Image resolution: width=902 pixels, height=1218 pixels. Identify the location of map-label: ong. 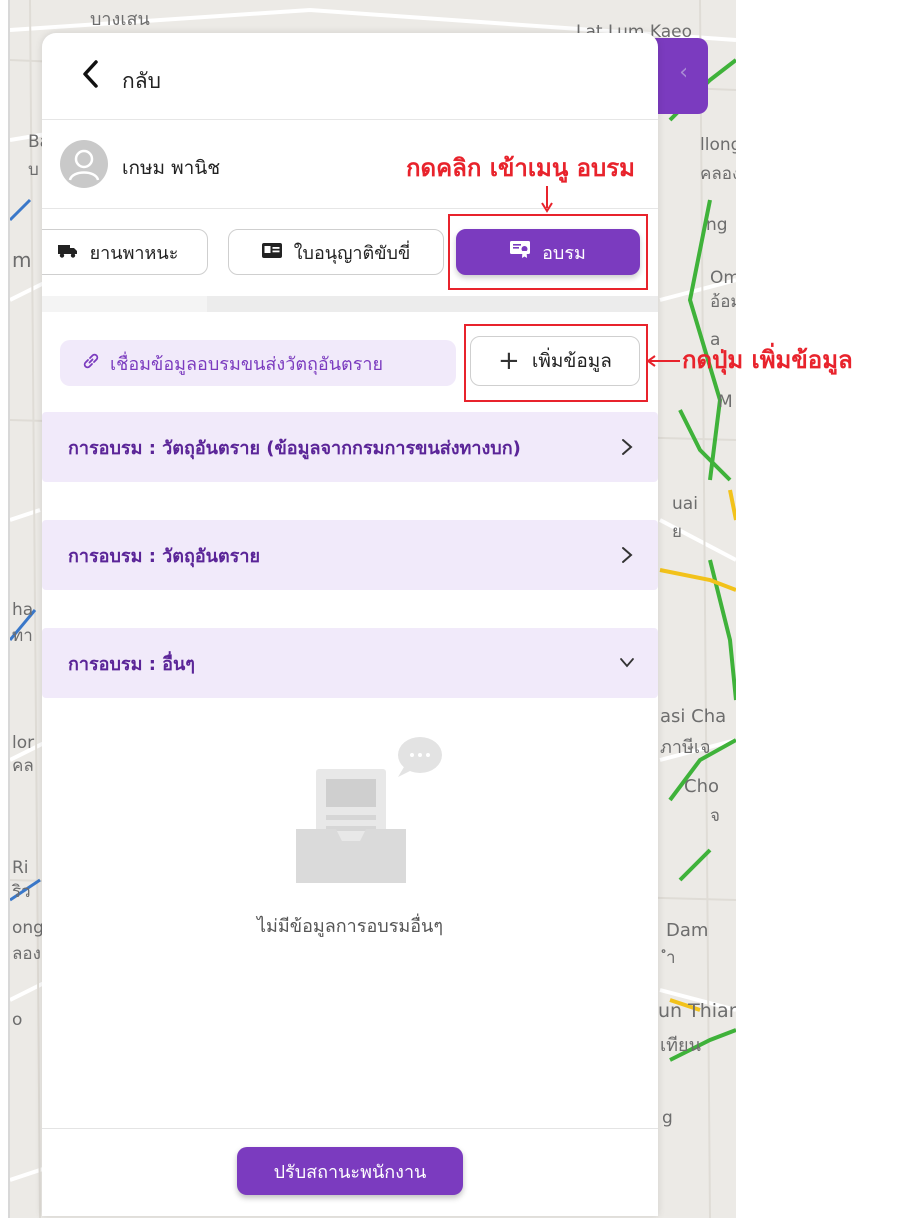
(28, 928).